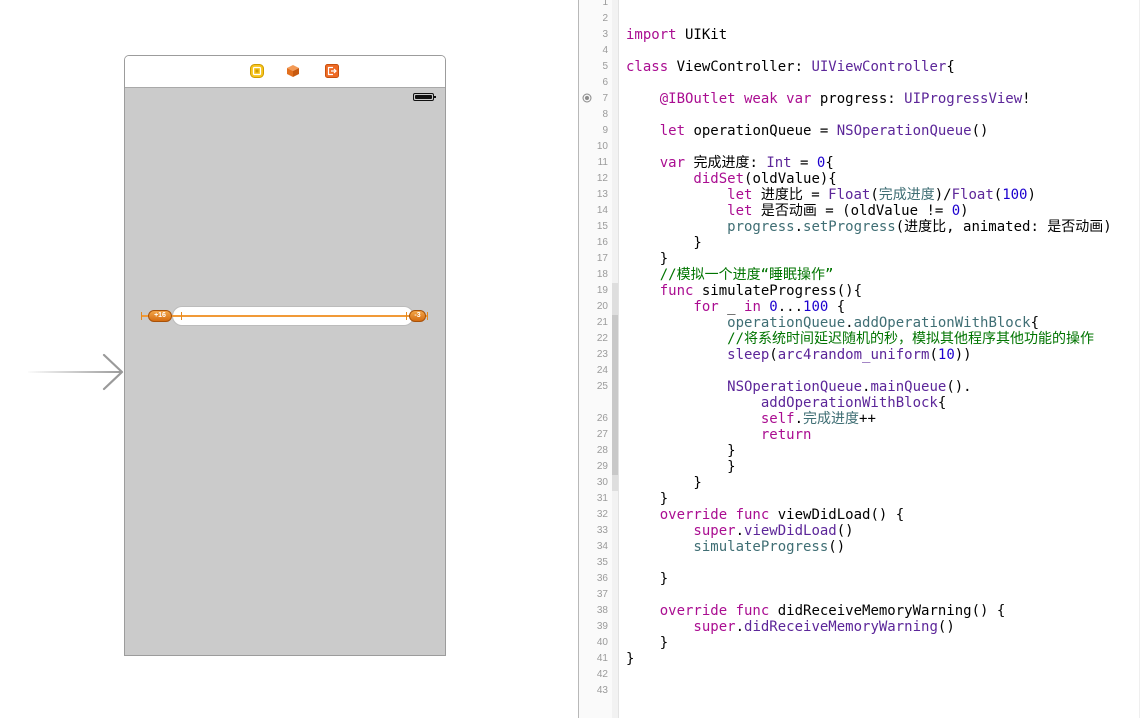  Describe the element at coordinates (959, 387) in the screenshot. I see `code-token: ().` at that location.